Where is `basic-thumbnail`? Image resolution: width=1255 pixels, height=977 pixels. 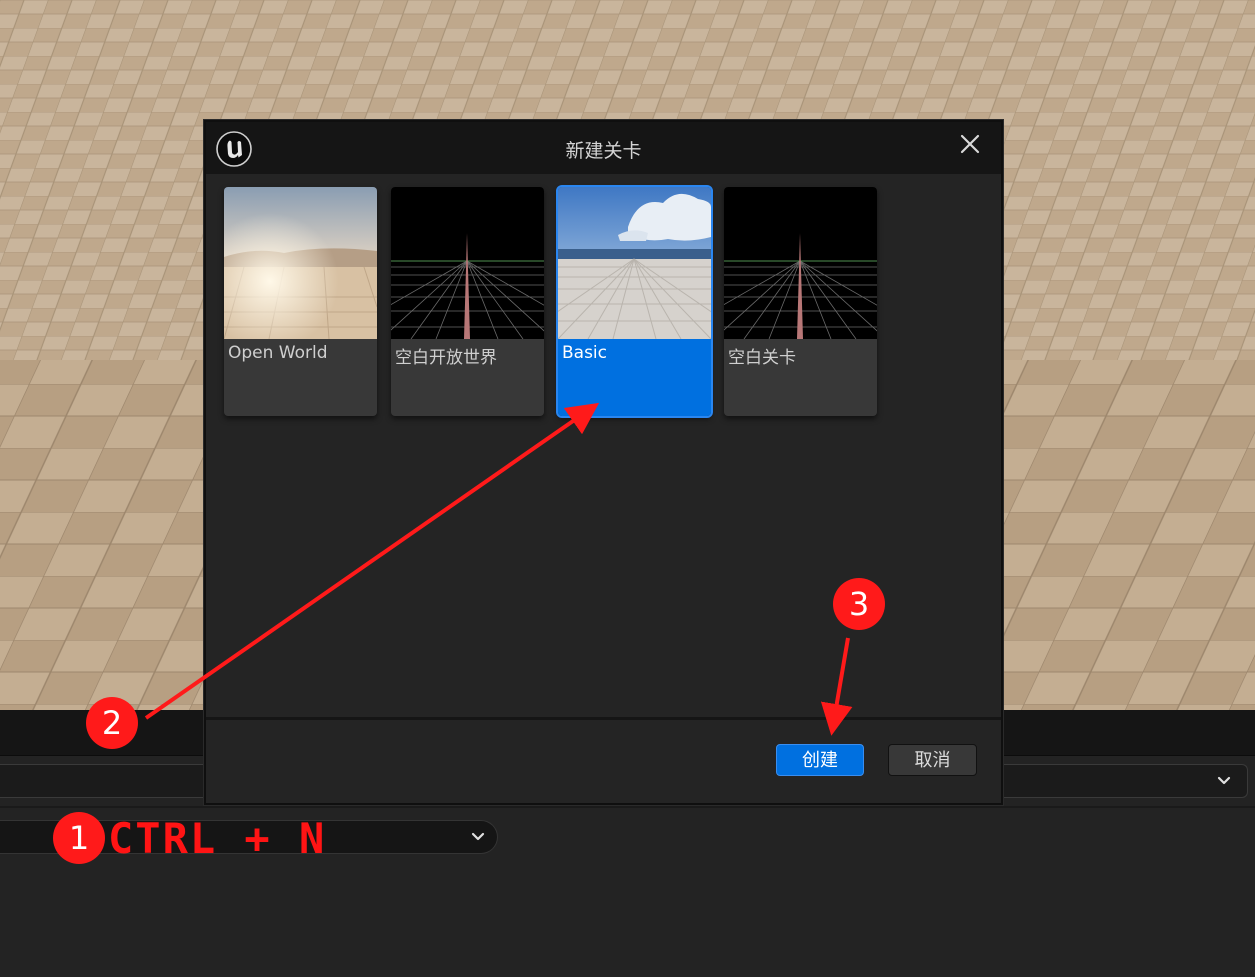
basic-thumbnail is located at coordinates (634, 263).